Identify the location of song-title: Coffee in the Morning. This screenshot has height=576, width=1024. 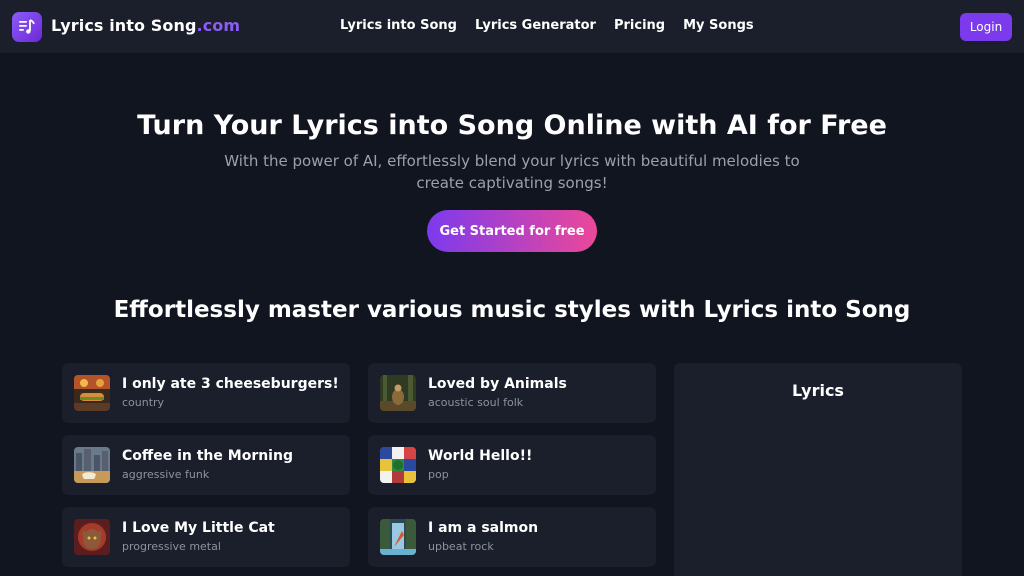
(207, 456).